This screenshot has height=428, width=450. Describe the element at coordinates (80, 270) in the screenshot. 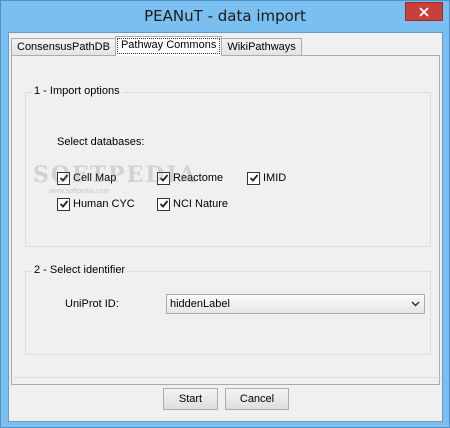

I see `select-identifier-title: 2 - Select identifier` at that location.